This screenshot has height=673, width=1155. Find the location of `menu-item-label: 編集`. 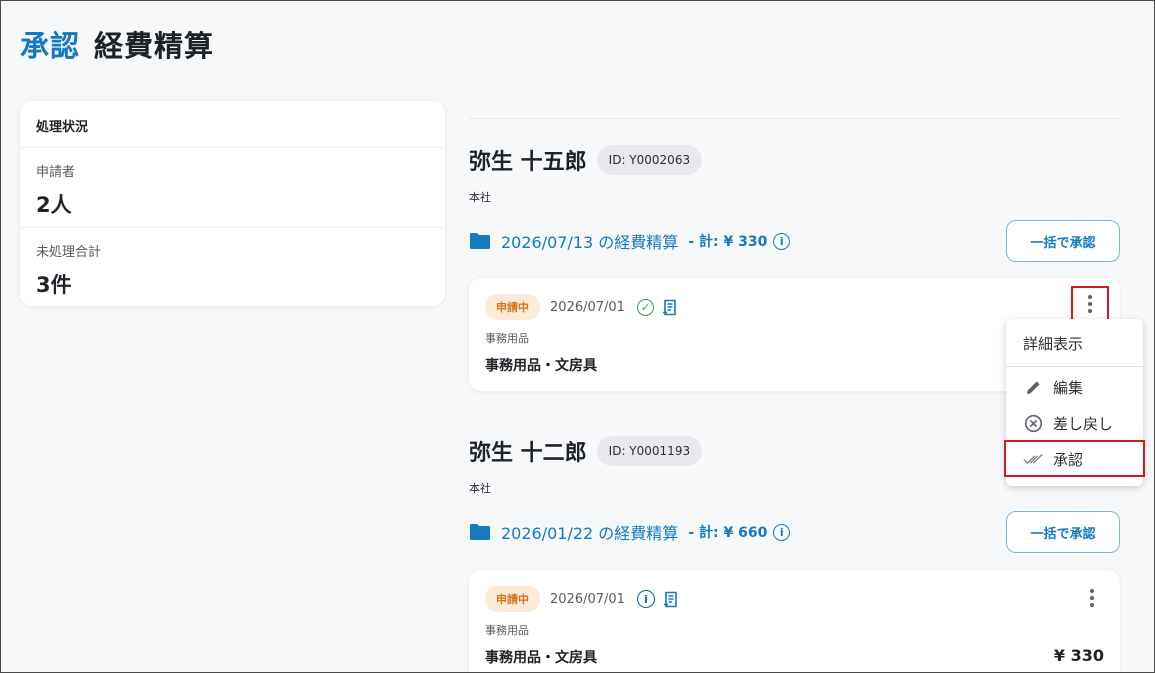

menu-item-label: 編集 is located at coordinates (1068, 387).